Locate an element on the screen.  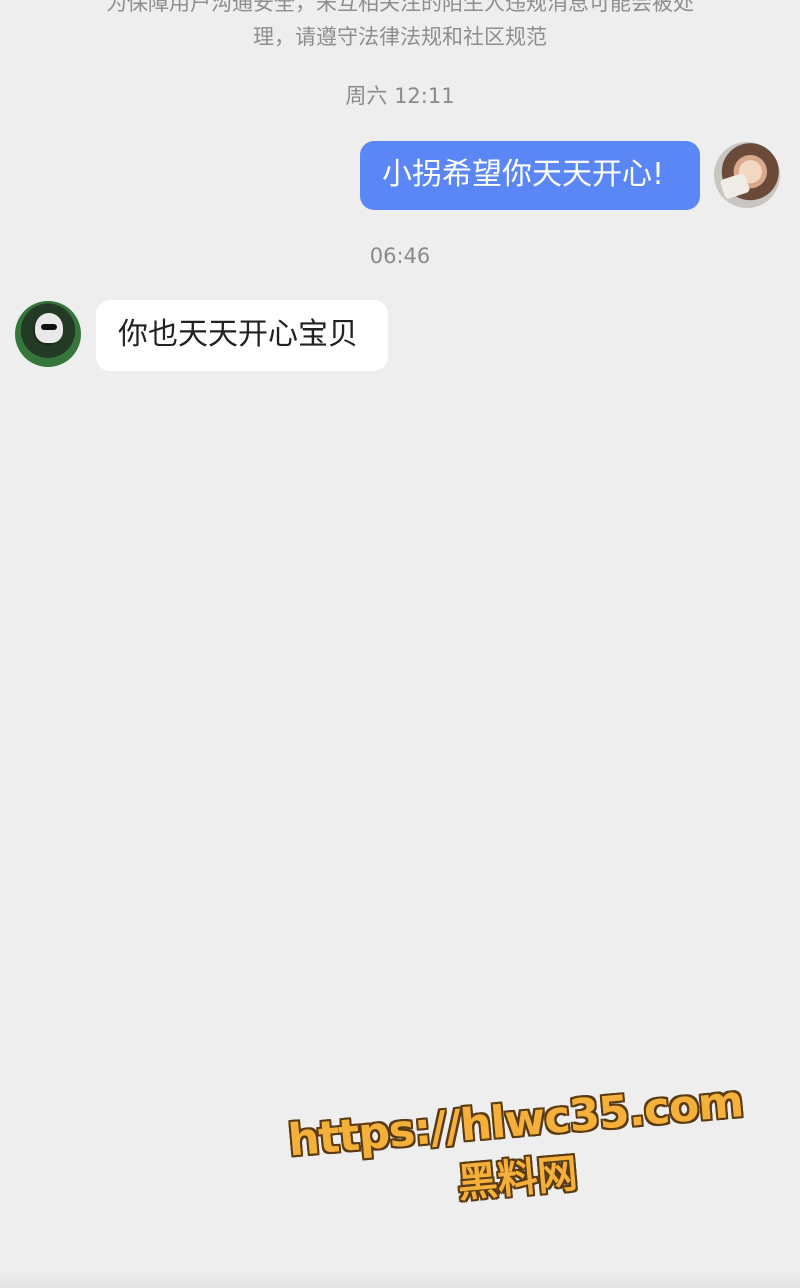
self-avatar is located at coordinates (747, 175).